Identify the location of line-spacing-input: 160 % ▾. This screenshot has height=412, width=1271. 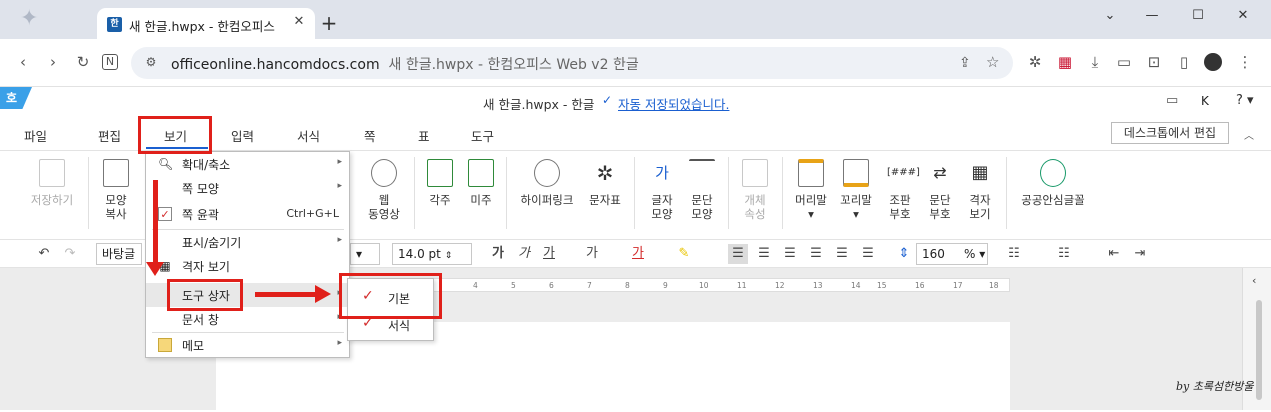
(952, 254).